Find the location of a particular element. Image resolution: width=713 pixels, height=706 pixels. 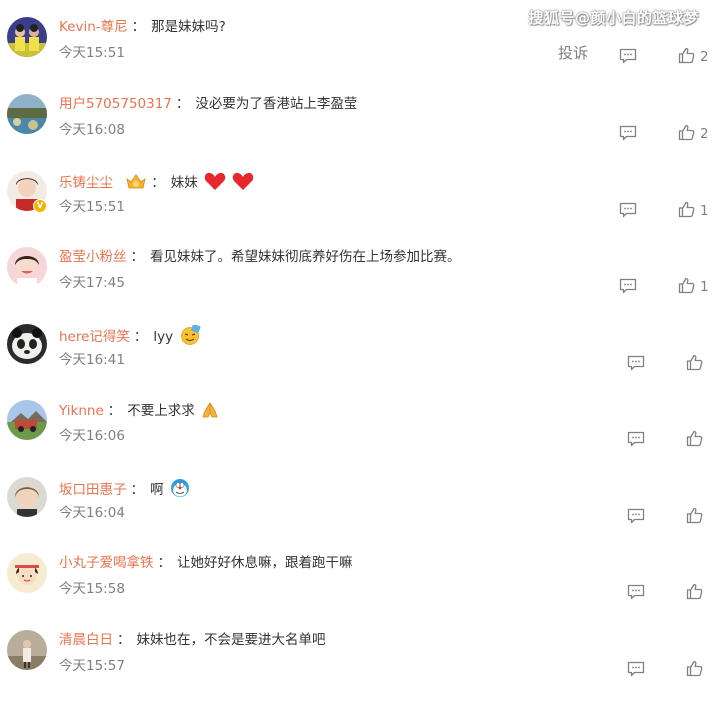

crown-emoji is located at coordinates (136, 181).